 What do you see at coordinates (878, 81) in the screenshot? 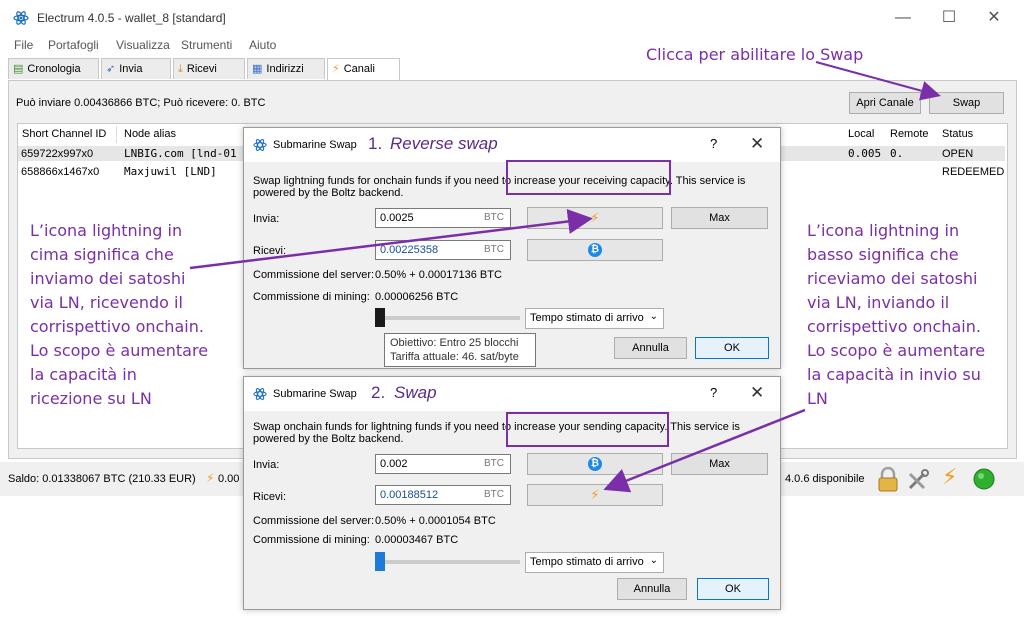
I see `arrow-to-swap-button` at bounding box center [878, 81].